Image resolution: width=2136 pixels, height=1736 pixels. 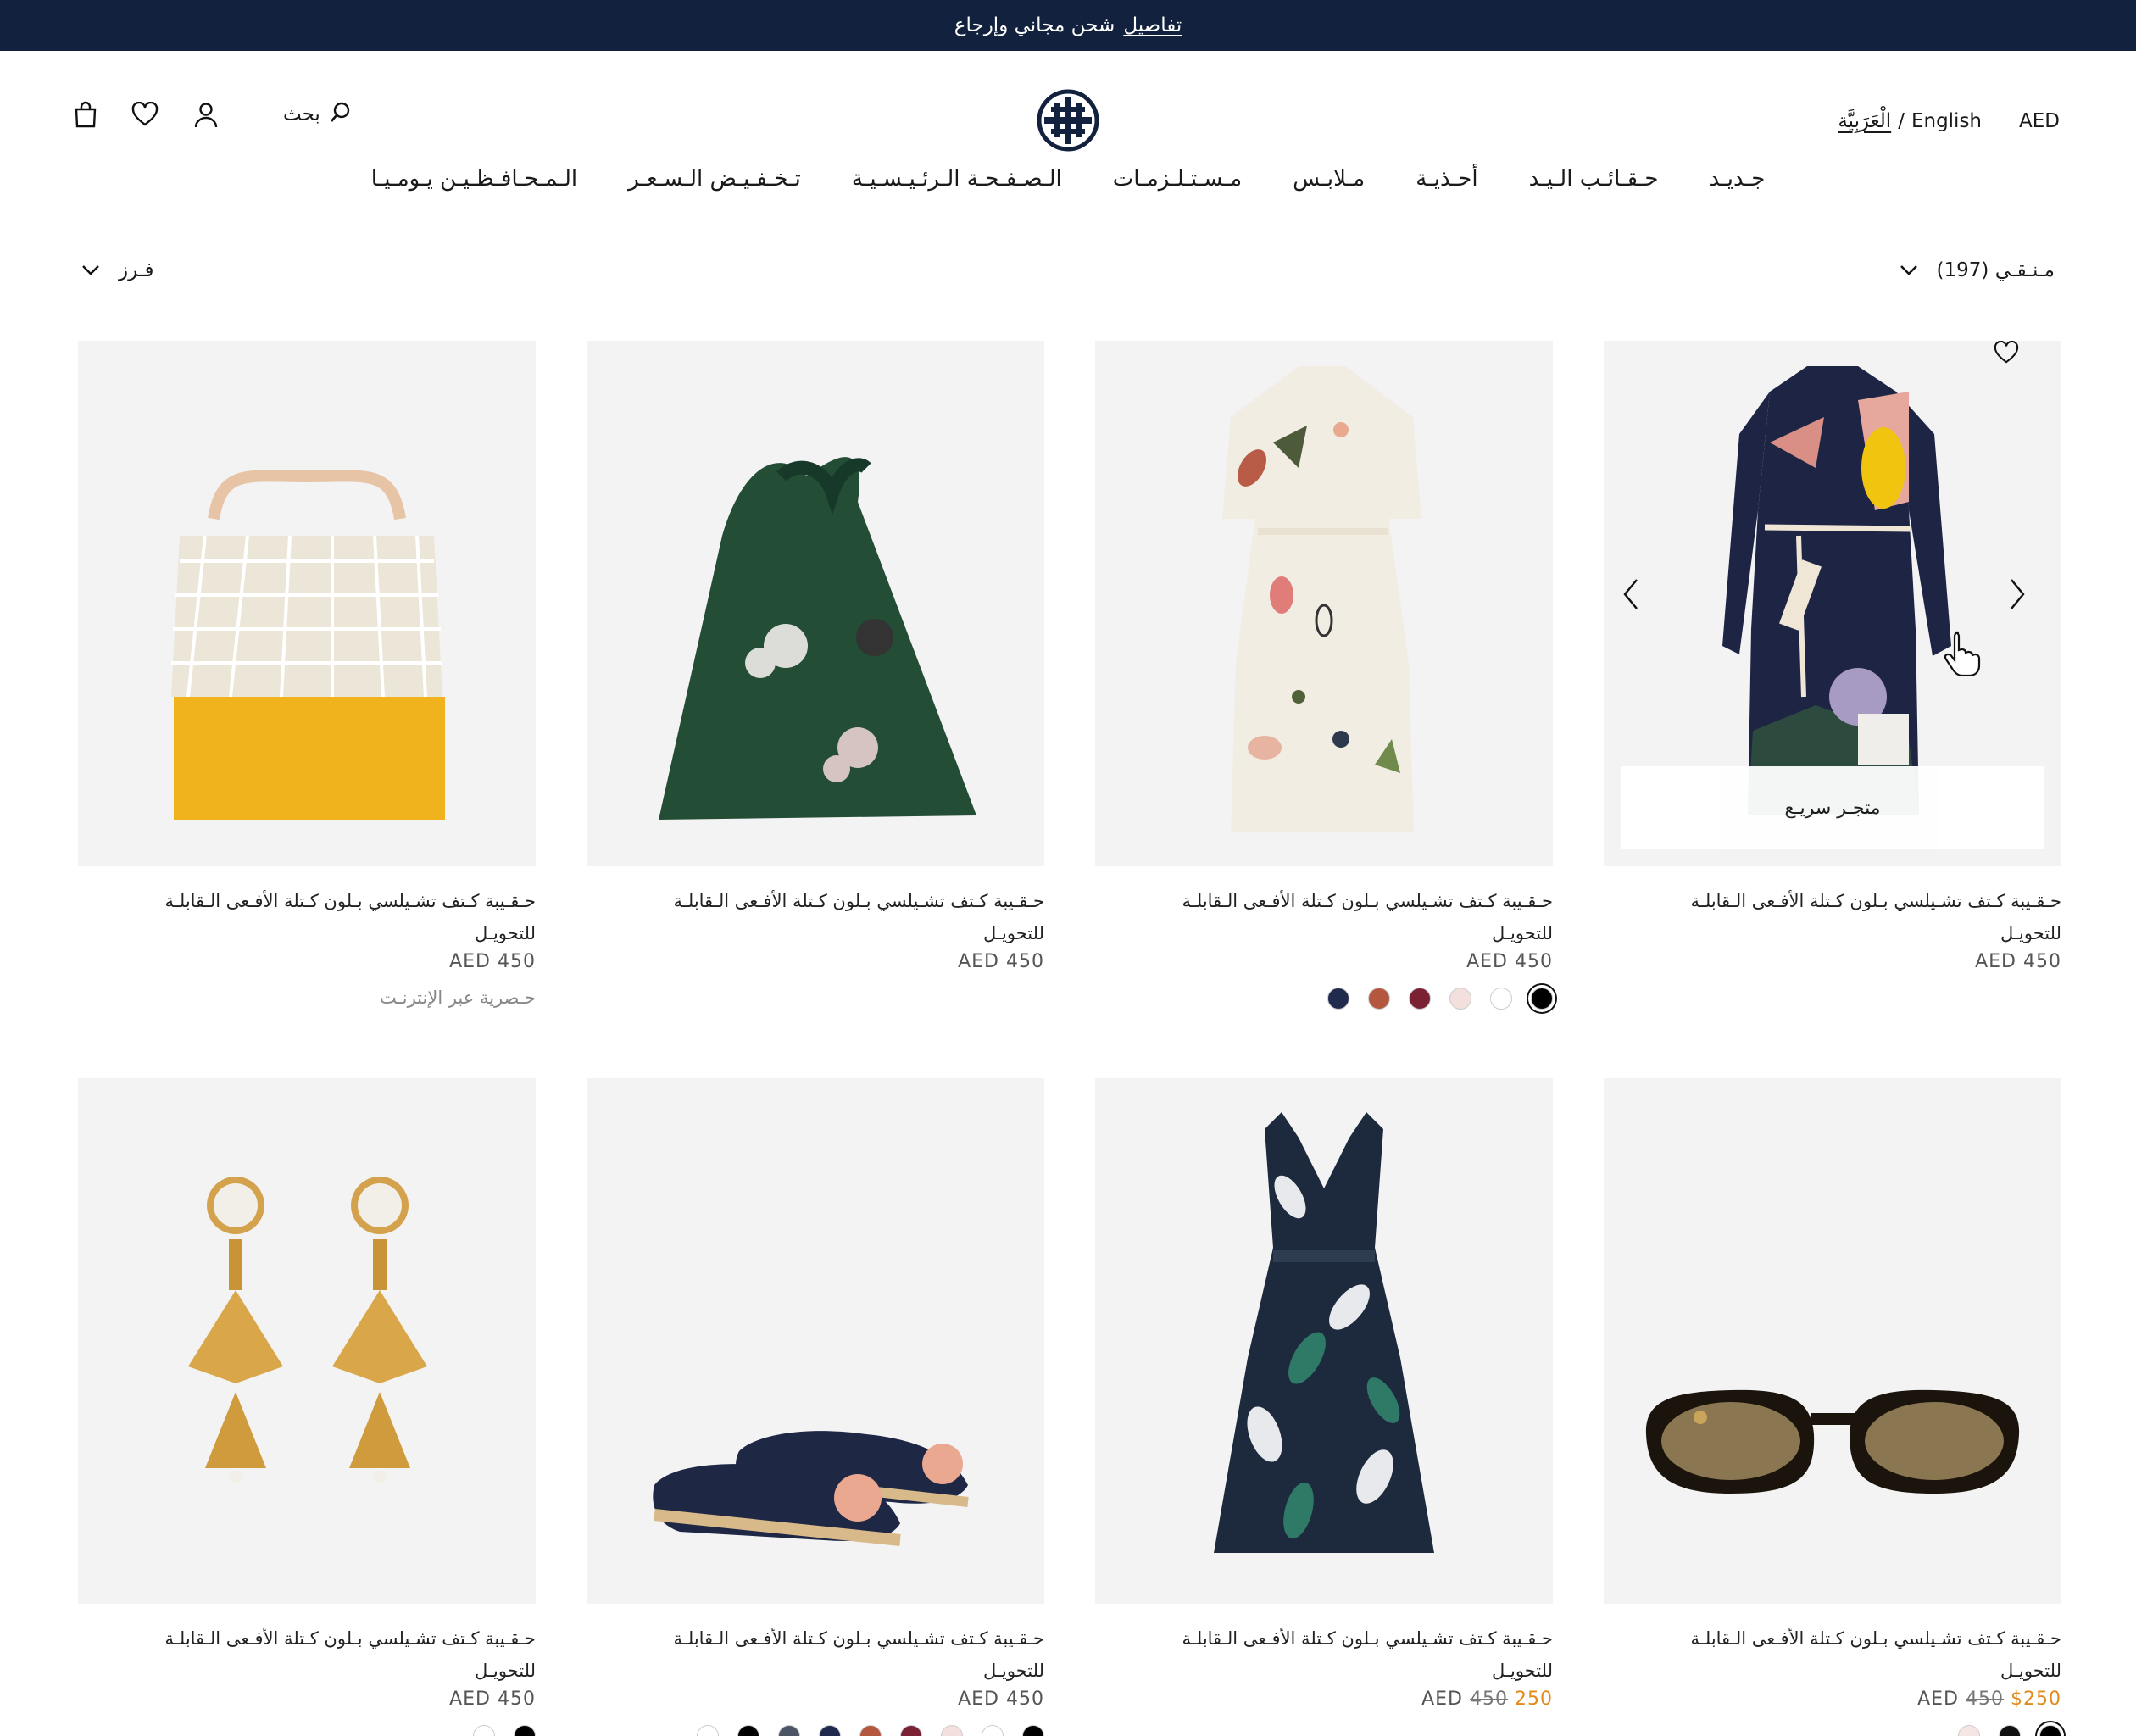 I want to click on lang-english: English, so click(x=1946, y=121).